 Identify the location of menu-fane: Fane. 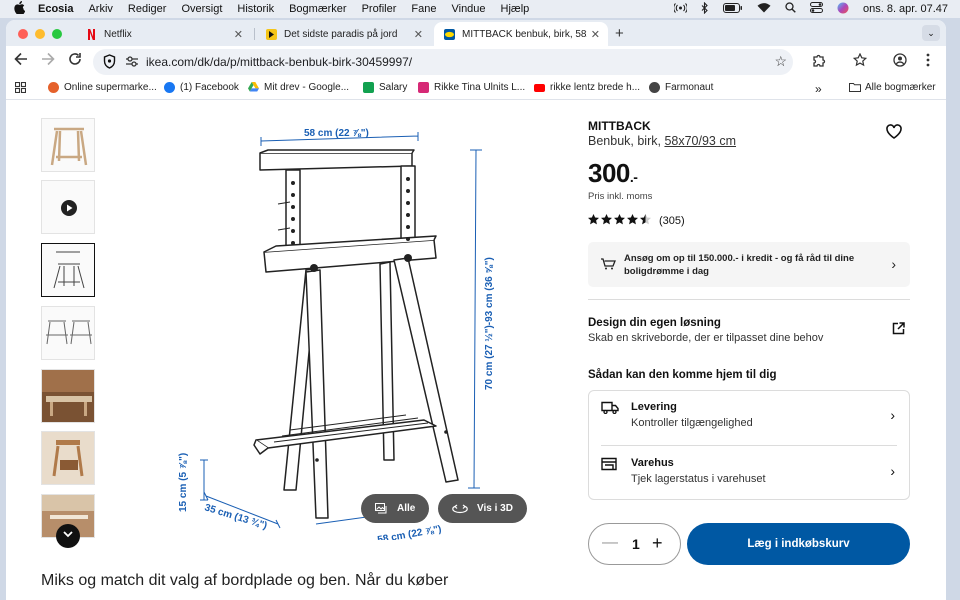
(423, 9).